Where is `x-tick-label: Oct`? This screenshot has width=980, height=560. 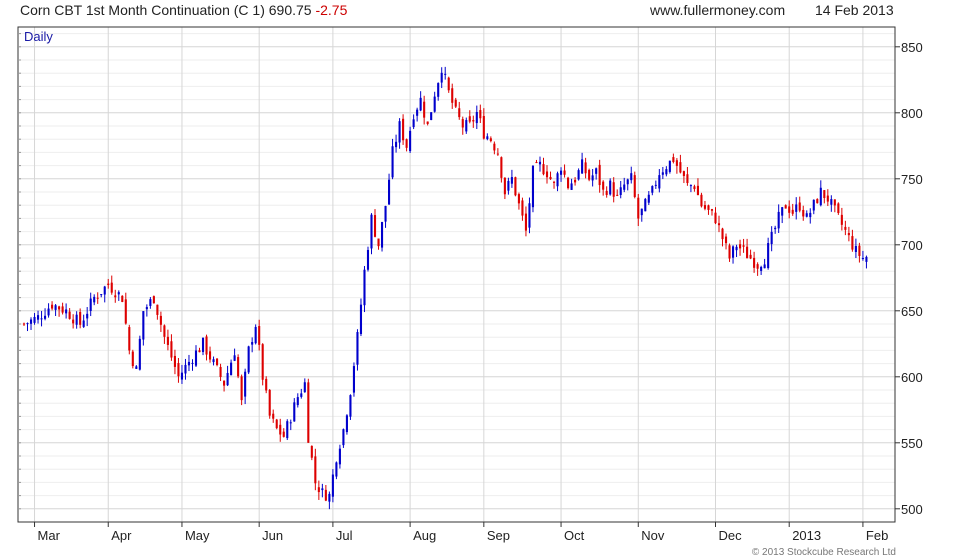
x-tick-label: Oct is located at coordinates (574, 535).